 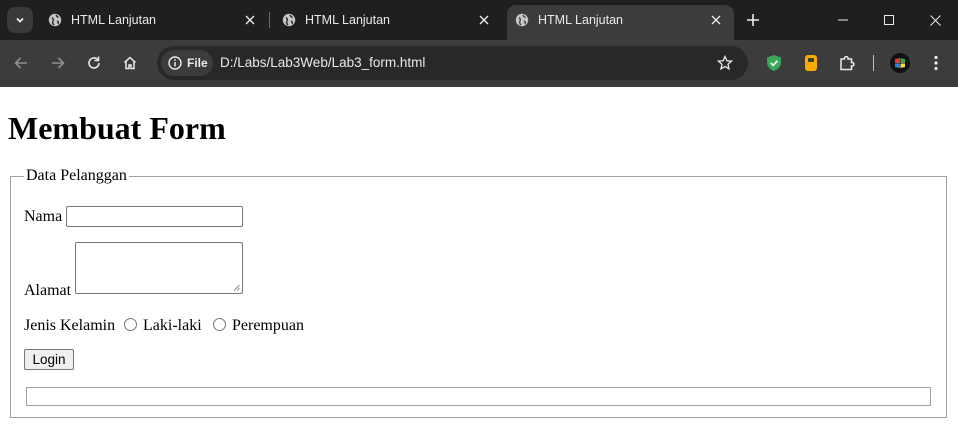 What do you see at coordinates (48, 290) in the screenshot?
I see `alamat-label: Alamat` at bounding box center [48, 290].